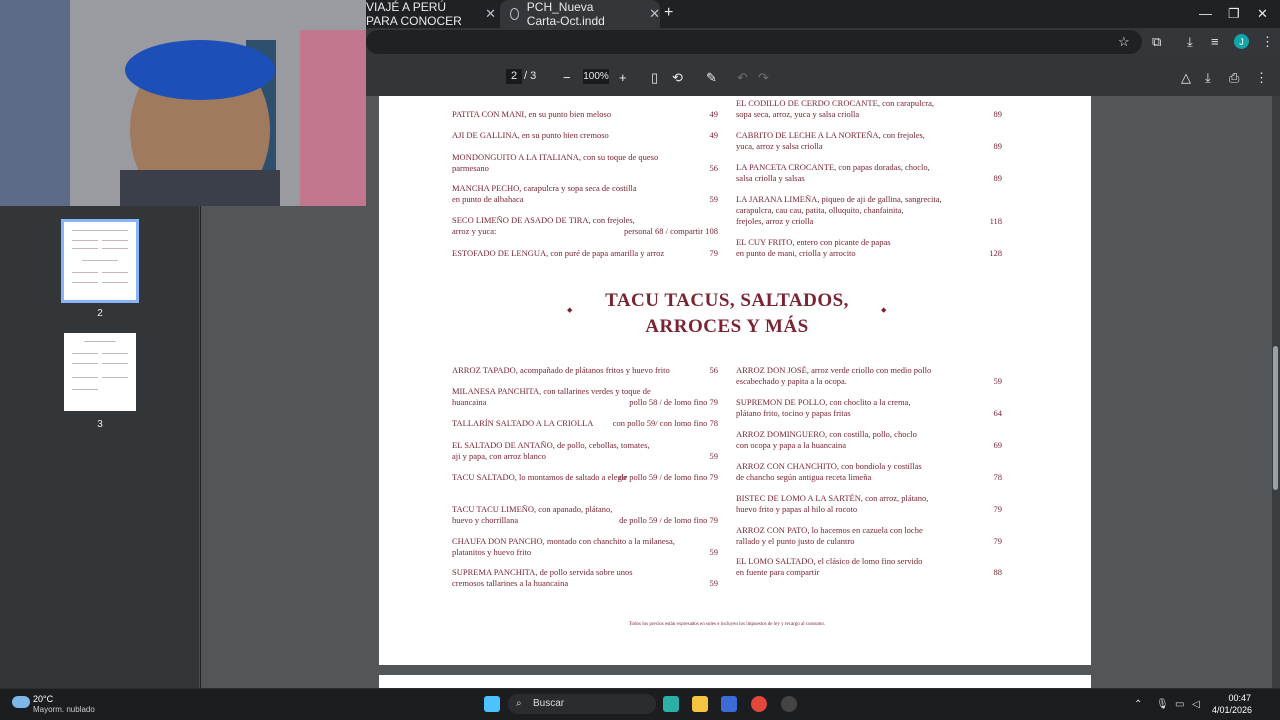 The image size is (1280, 720). I want to click on pdf-more-icon: ⋮, so click(1261, 78).